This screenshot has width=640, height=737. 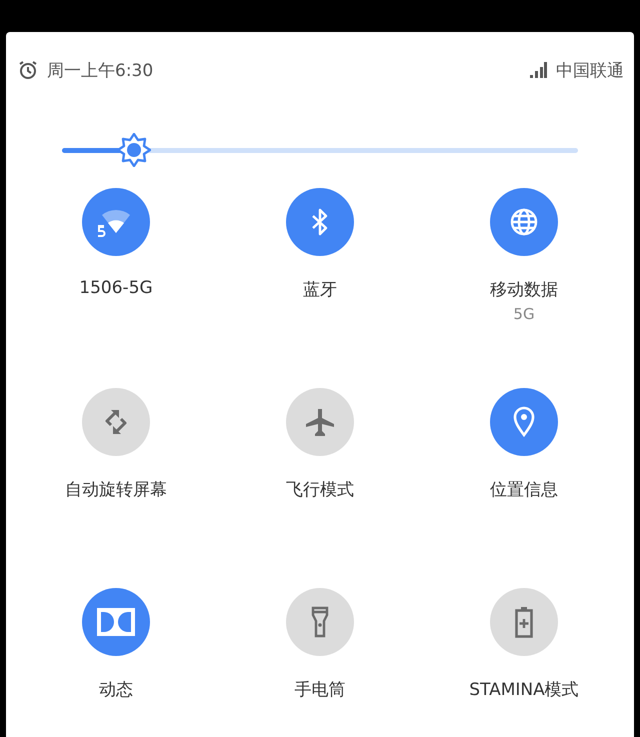 I want to click on battery-plus-icon, so click(x=524, y=622).